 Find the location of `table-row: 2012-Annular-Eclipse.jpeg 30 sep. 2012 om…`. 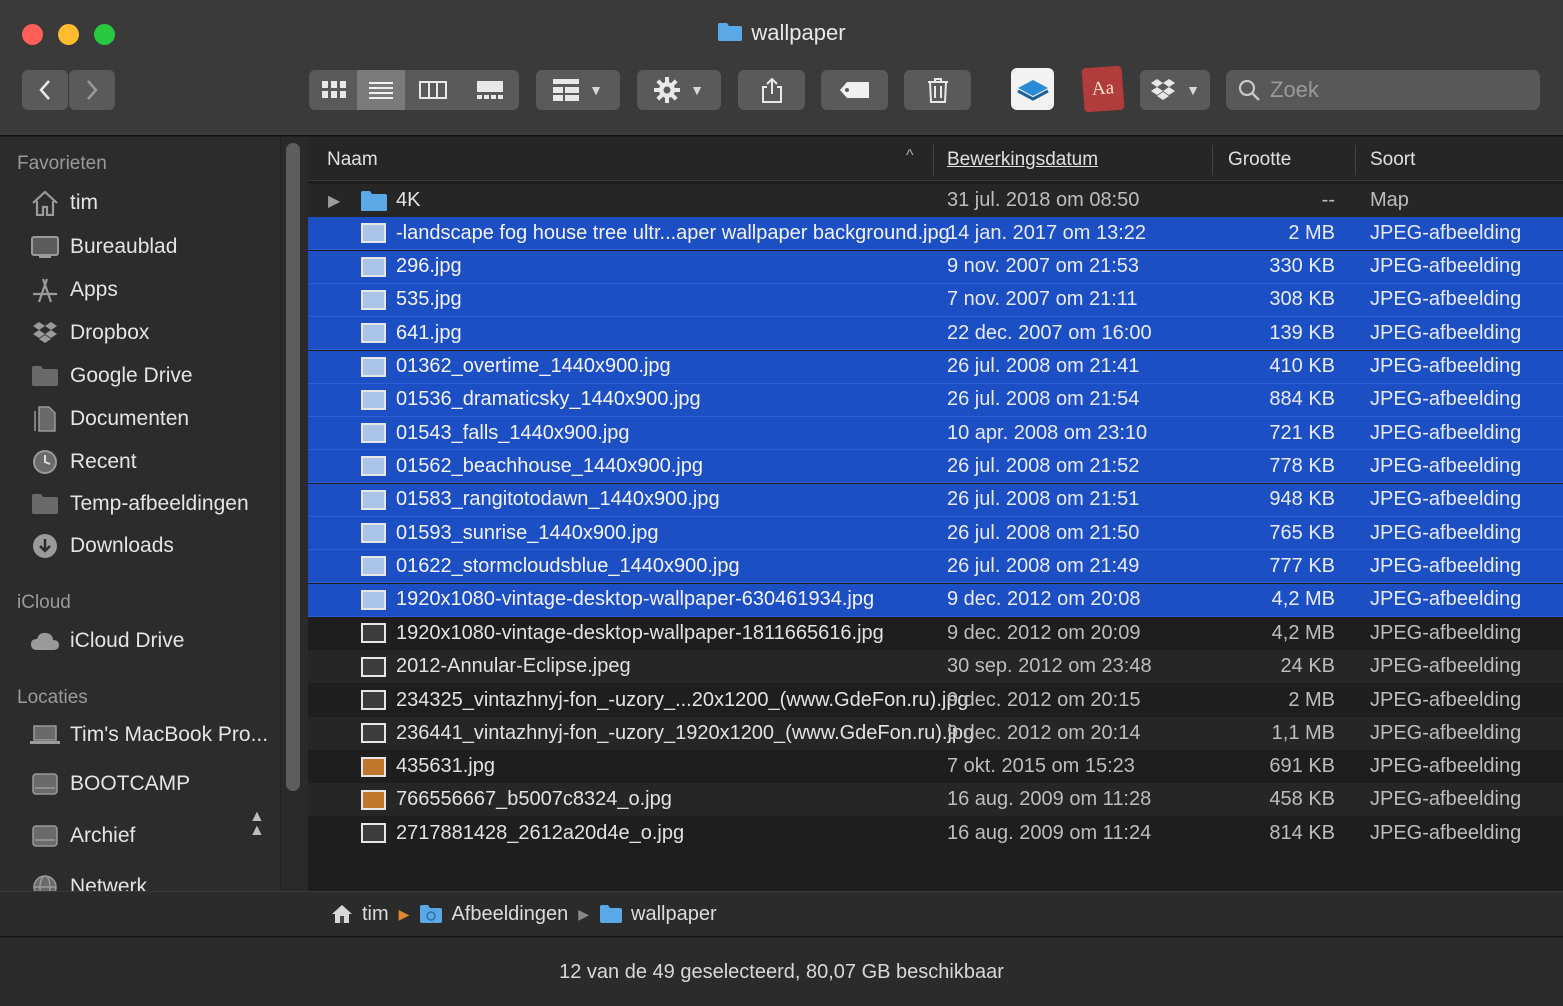

table-row: 2012-Annular-Eclipse.jpeg 30 sep. 2012 om… is located at coordinates (935, 667).